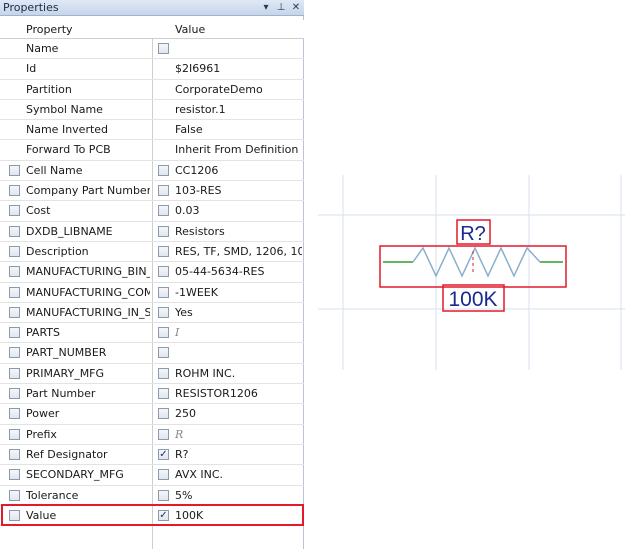 Image resolution: width=625 pixels, height=549 pixels. What do you see at coordinates (152, 110) in the screenshot?
I see `property-row: Symbol Name resistor.1` at bounding box center [152, 110].